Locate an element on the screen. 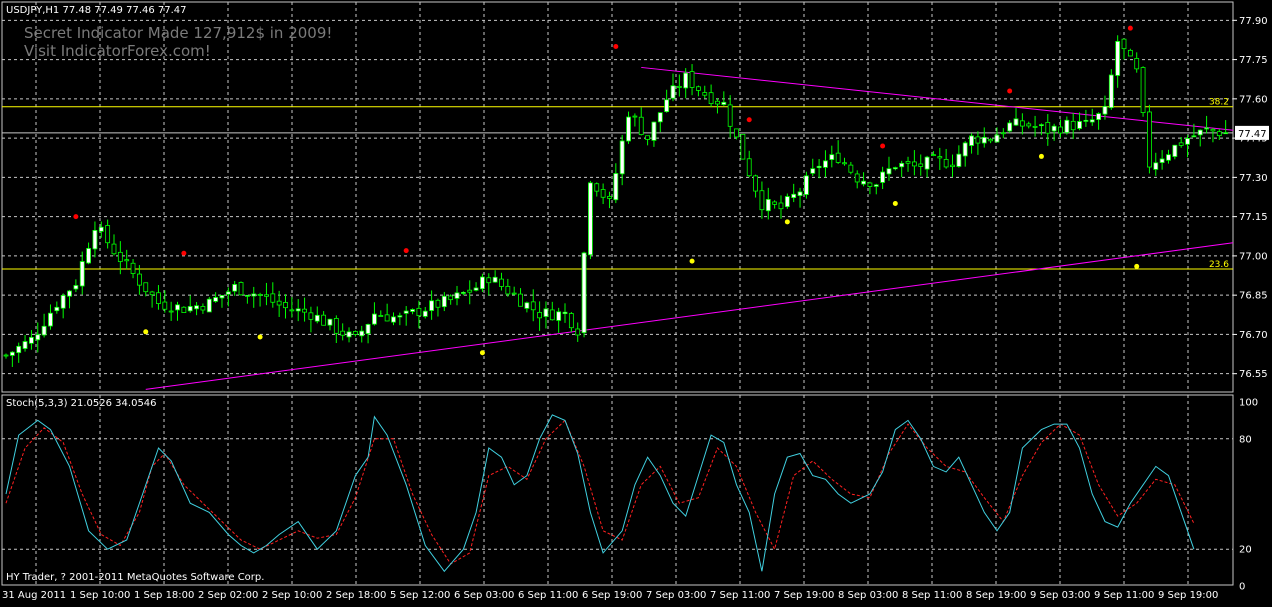 This screenshot has height=607, width=1272. time-tick-label: 9 Sep 11:00 is located at coordinates (1124, 595).